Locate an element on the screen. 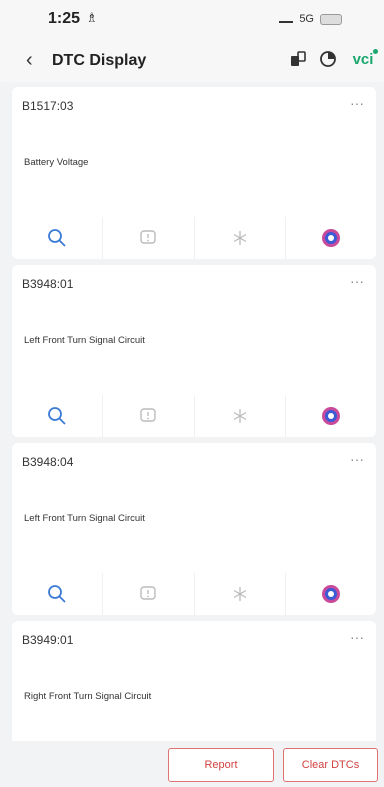  bottom-action-bar: Report Clear DTCs is located at coordinates (192, 764).